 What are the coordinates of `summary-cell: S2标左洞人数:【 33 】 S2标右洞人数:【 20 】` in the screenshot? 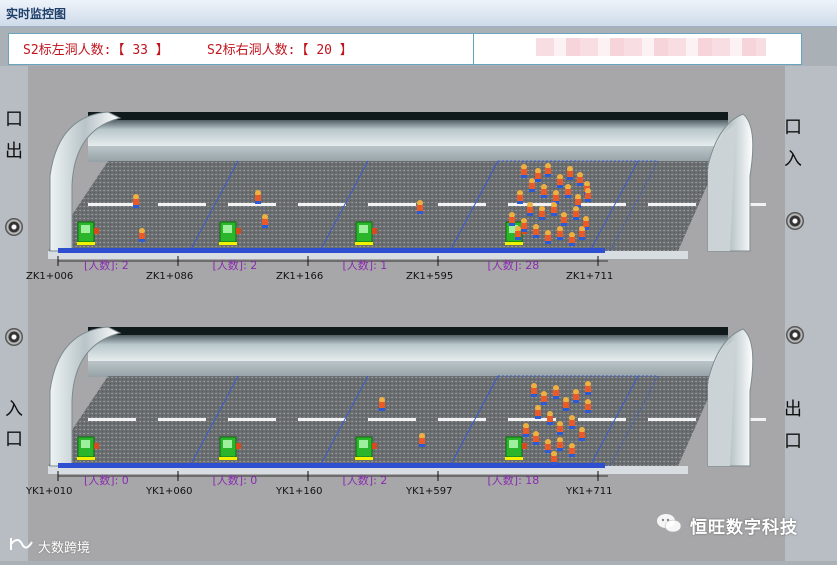 It's located at (241, 49).